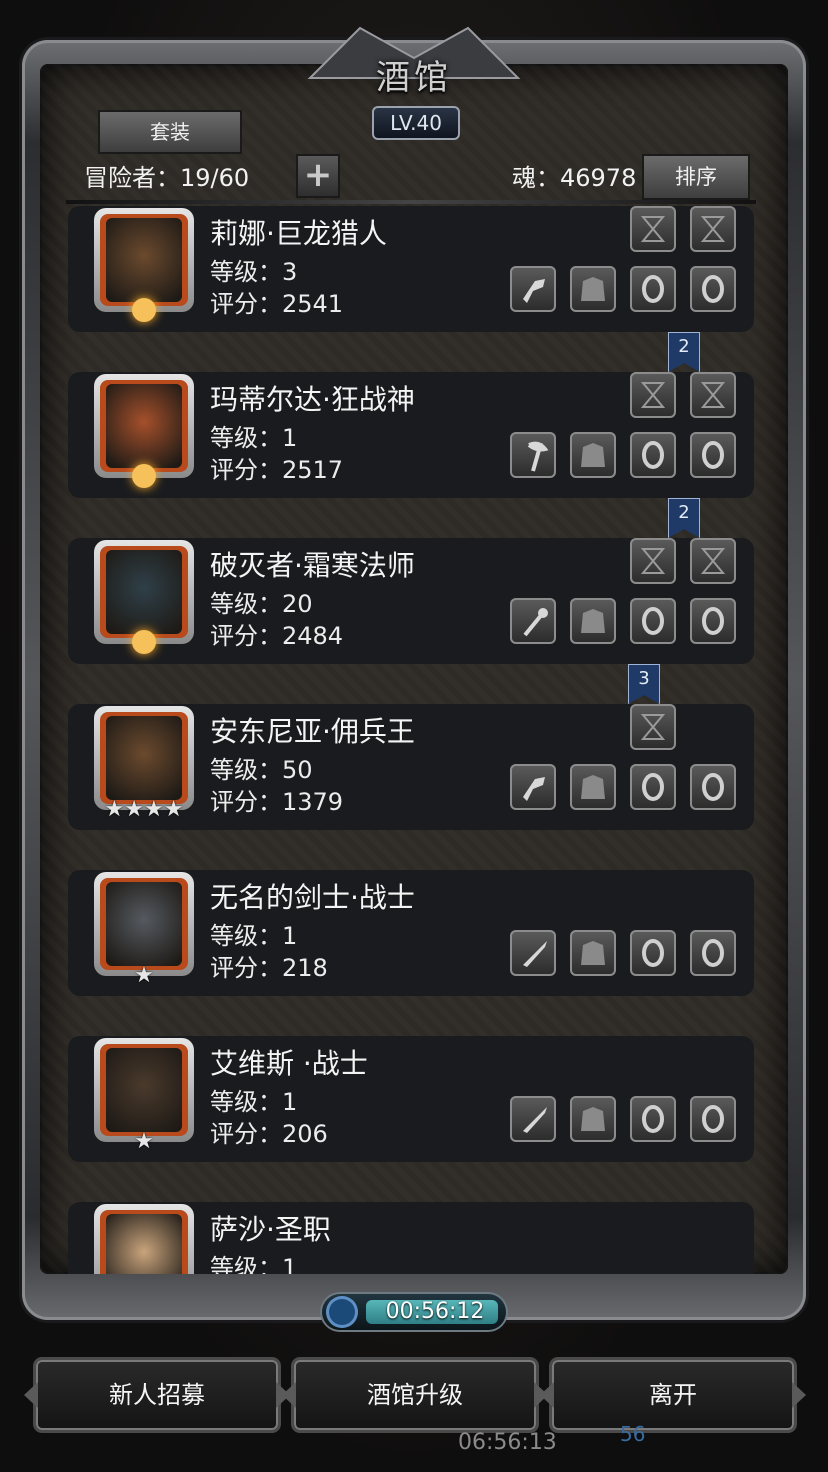 This screenshot has height=1472, width=828. Describe the element at coordinates (416, 123) in the screenshot. I see `tavern-level-badge: LV.40` at that location.